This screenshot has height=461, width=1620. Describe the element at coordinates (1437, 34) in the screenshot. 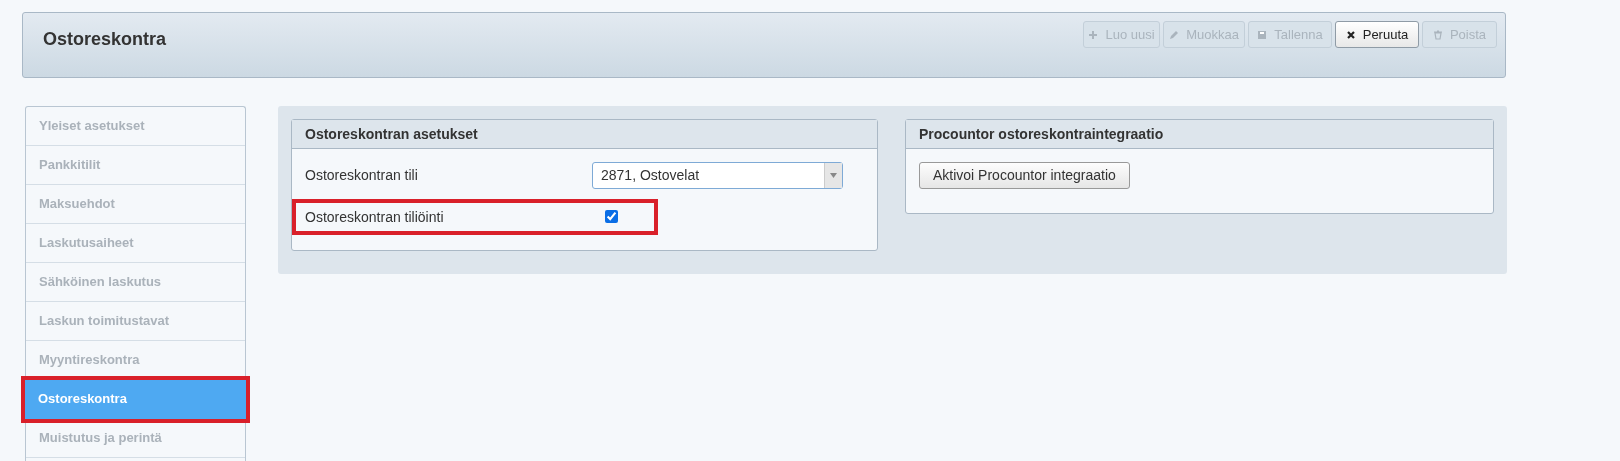

I see `trash-icon` at that location.